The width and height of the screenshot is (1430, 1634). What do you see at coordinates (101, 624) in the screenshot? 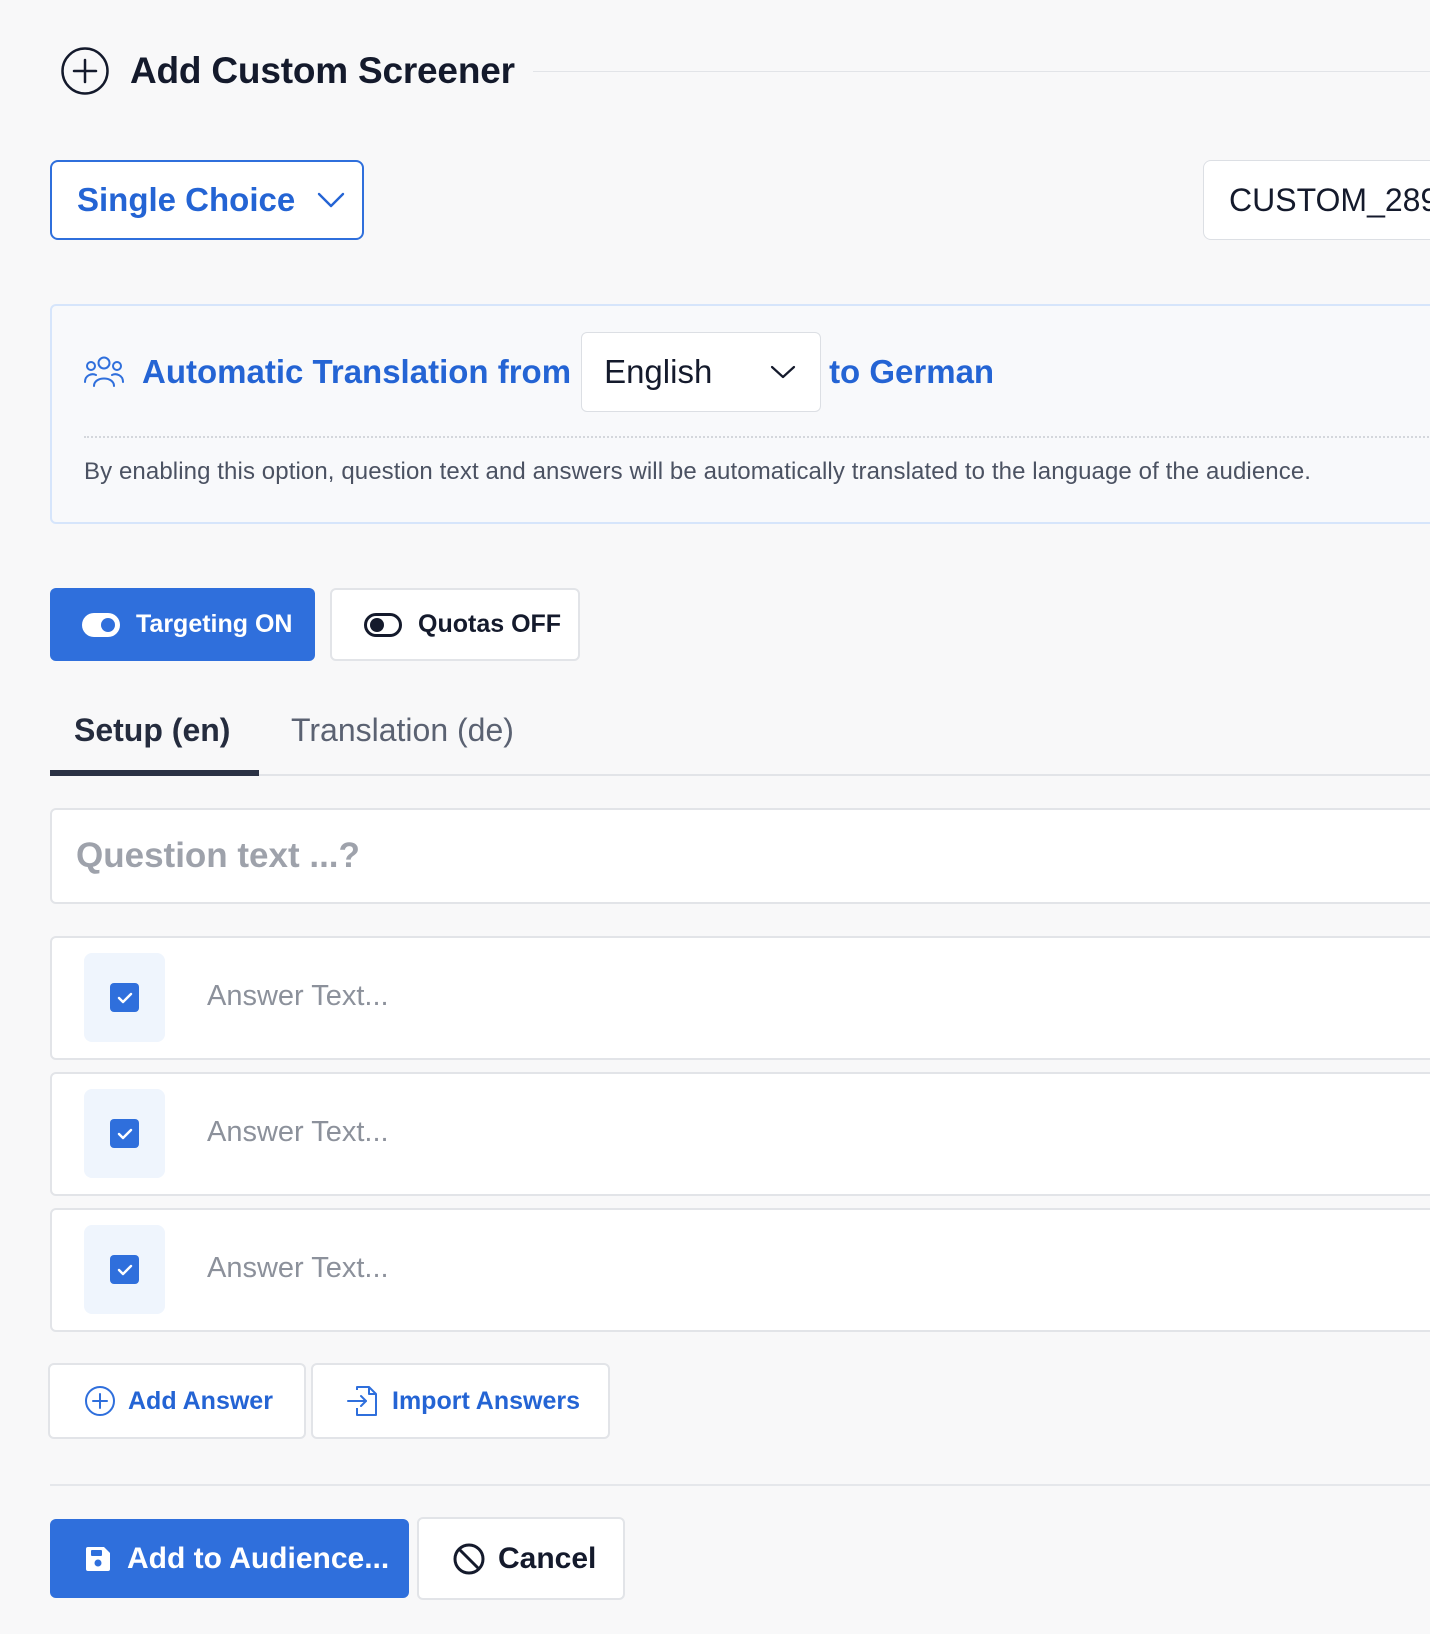
I see `toggle-on-icon` at bounding box center [101, 624].